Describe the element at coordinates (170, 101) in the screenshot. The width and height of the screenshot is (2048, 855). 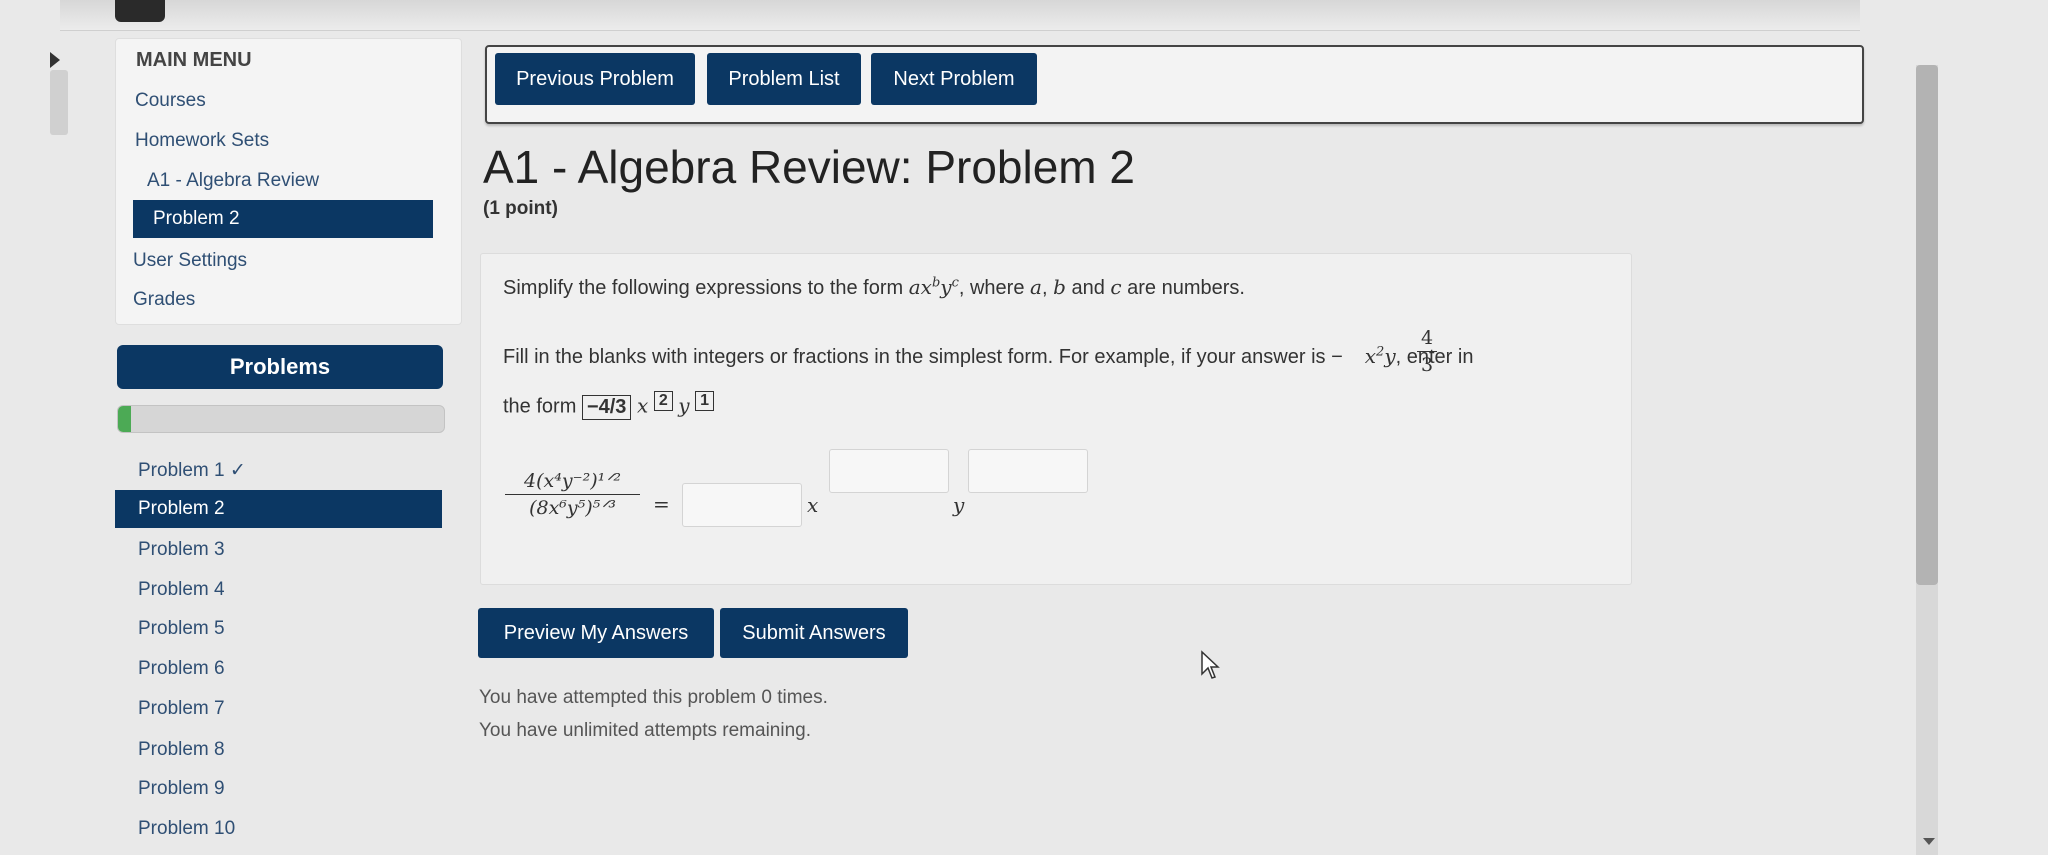
I see `courses-link: Courses` at that location.